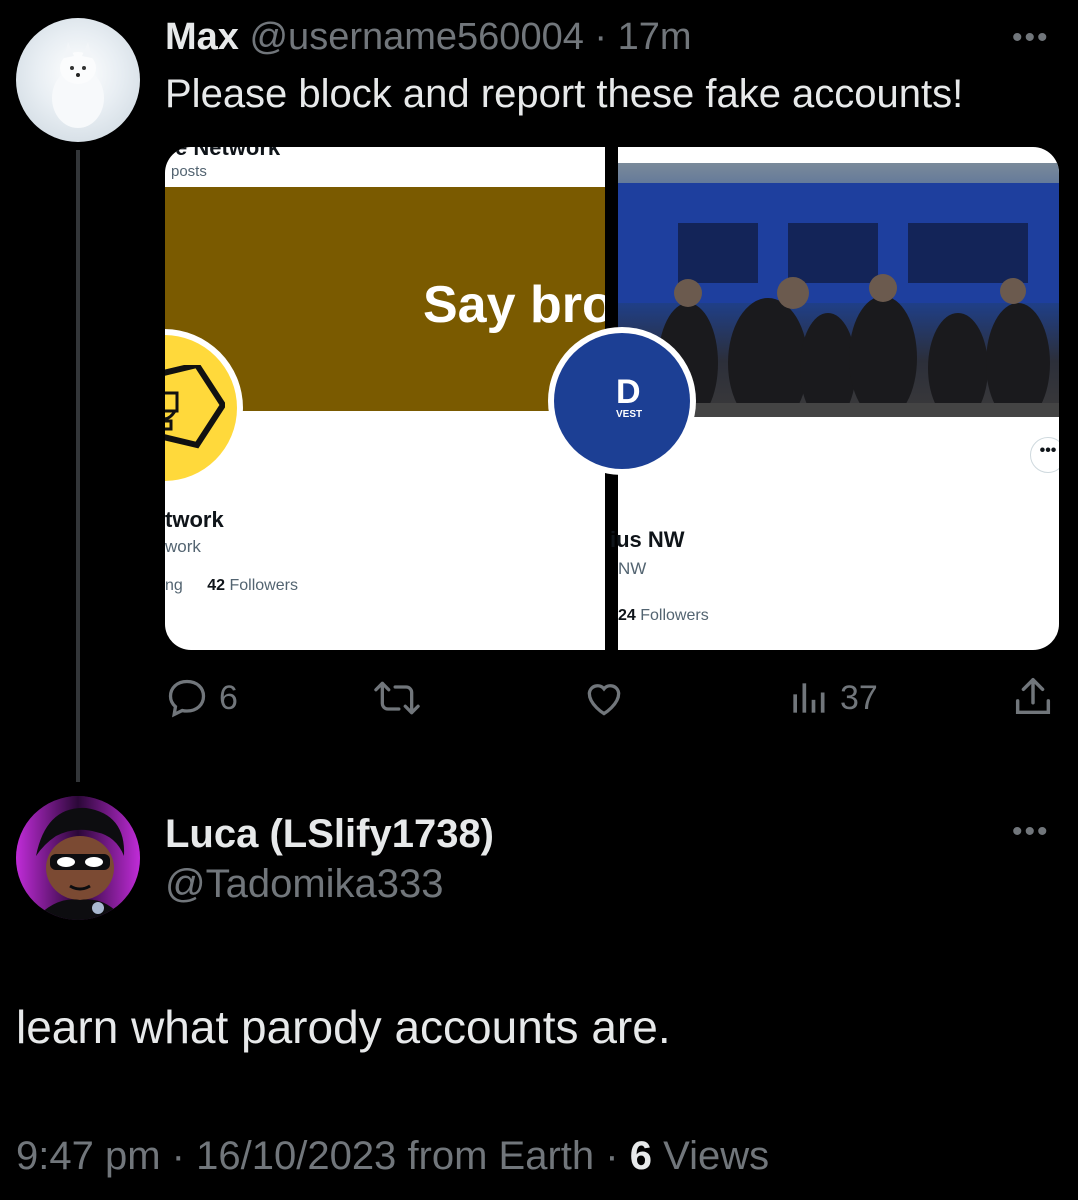  What do you see at coordinates (632, 568) in the screenshot?
I see `right-card-handle: NW` at bounding box center [632, 568].